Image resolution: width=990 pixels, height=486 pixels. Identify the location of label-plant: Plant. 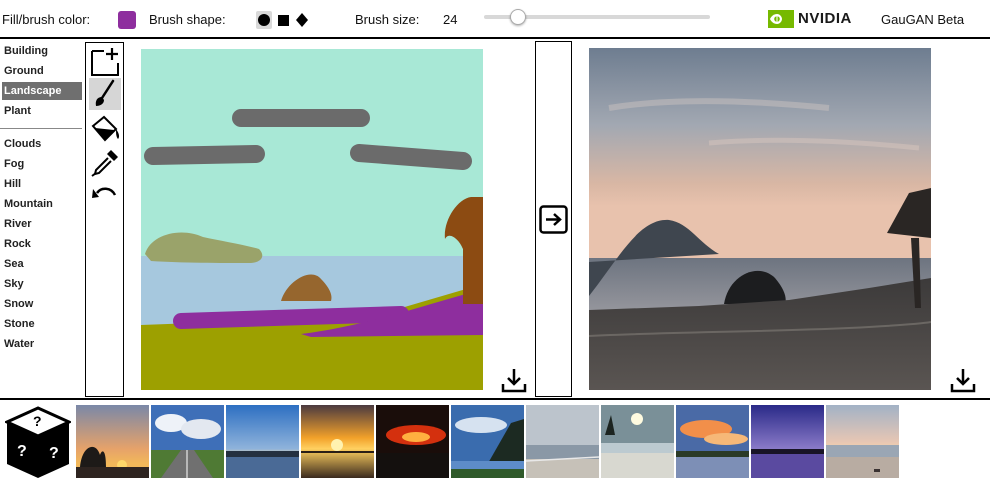
(42, 111).